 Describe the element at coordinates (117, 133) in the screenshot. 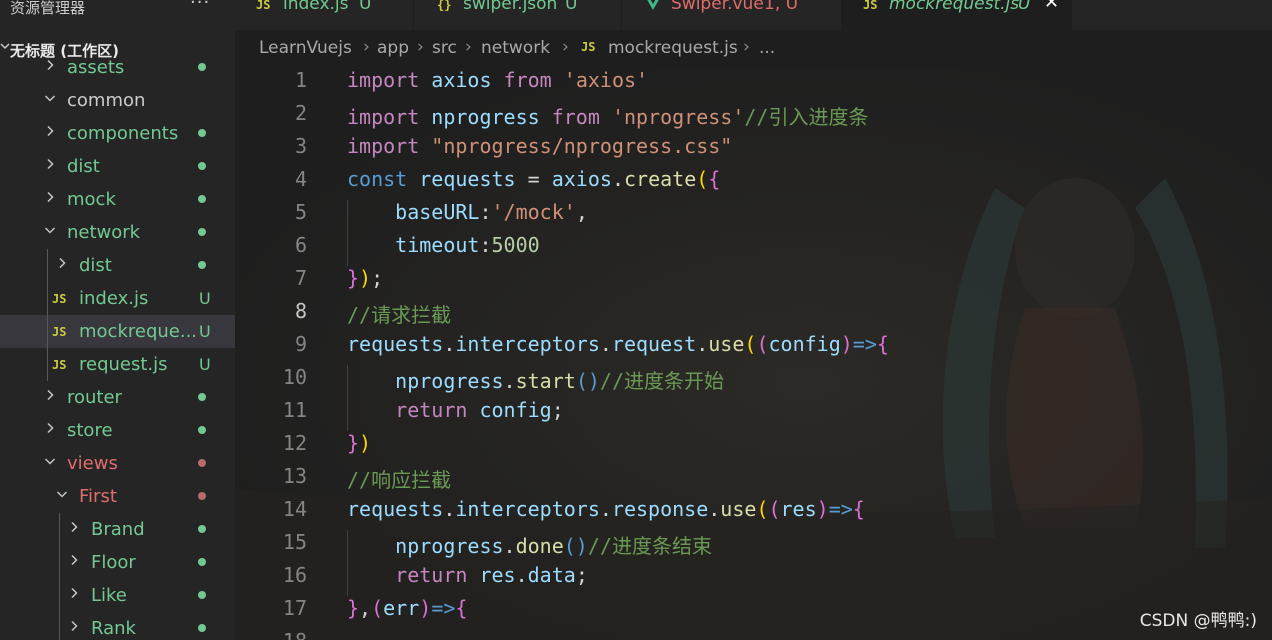

I see `tree-item-components: components` at that location.